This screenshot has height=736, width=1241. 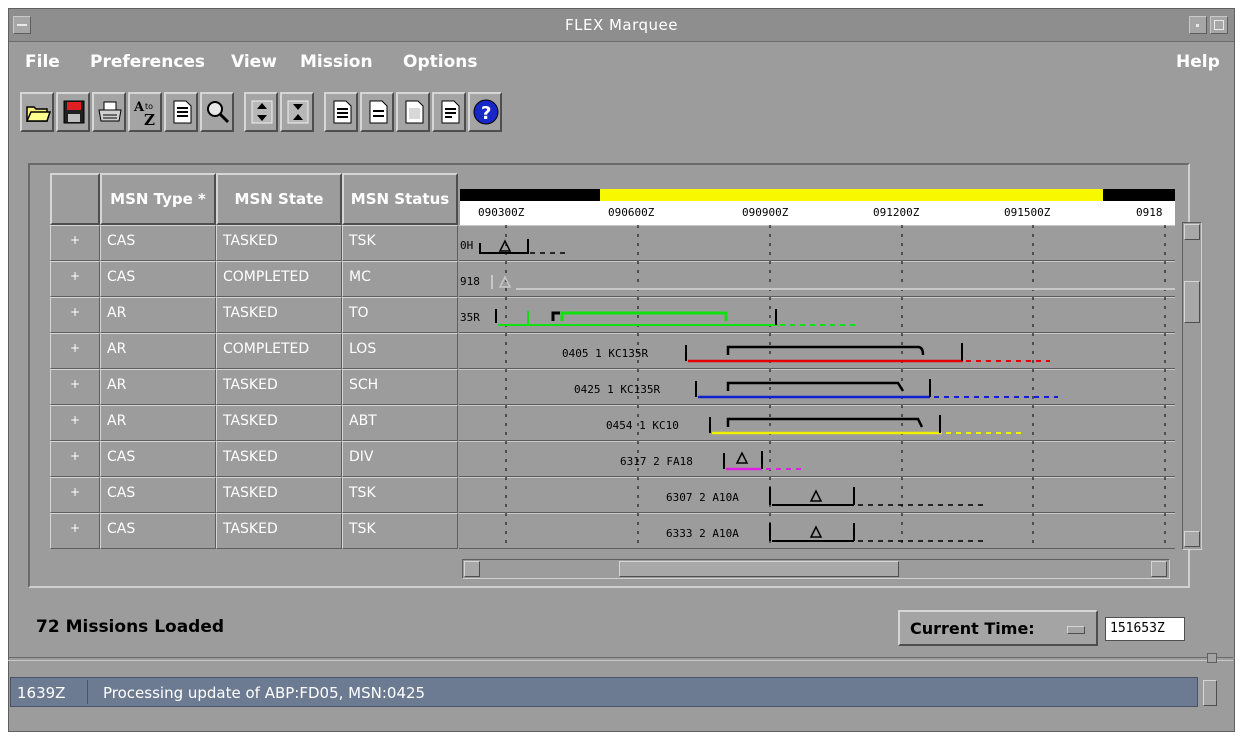 I want to click on mission-bracket-black, so click(x=555, y=316).